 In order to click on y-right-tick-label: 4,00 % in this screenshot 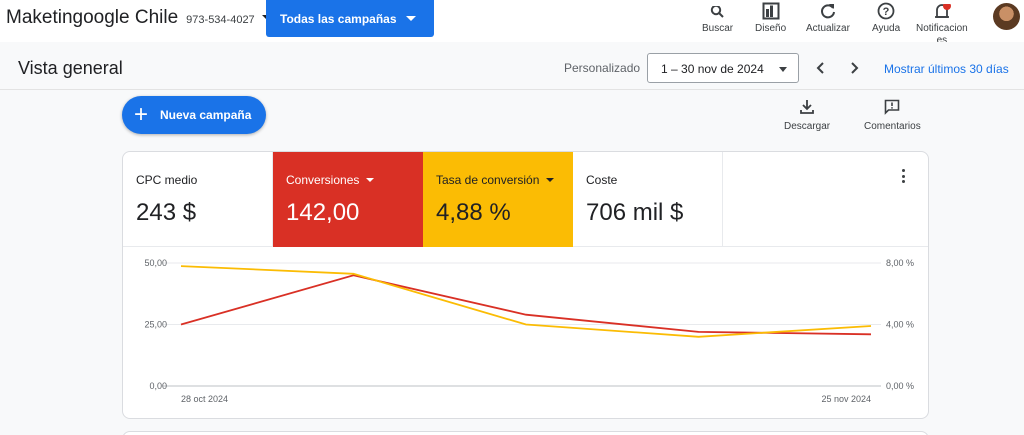, I will do `click(900, 325)`.